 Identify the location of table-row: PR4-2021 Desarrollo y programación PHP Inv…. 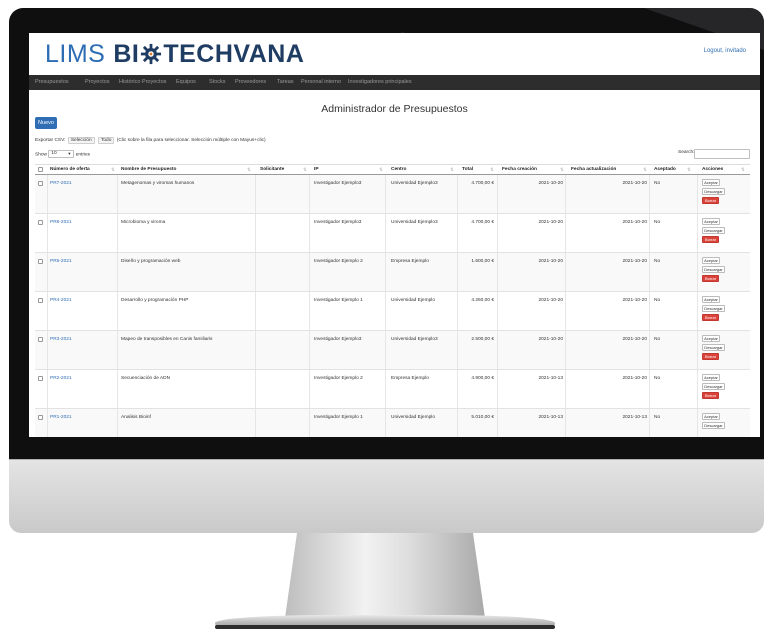
(392, 311).